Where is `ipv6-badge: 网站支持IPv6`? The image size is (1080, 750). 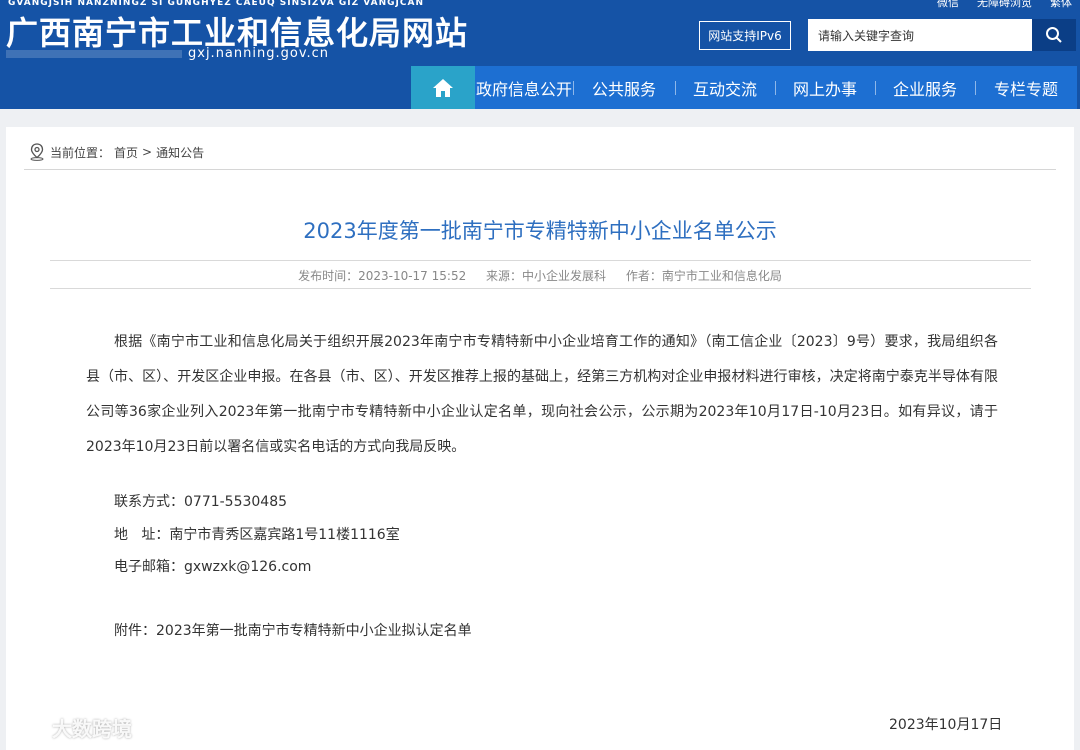
ipv6-badge: 网站支持IPv6 is located at coordinates (745, 35).